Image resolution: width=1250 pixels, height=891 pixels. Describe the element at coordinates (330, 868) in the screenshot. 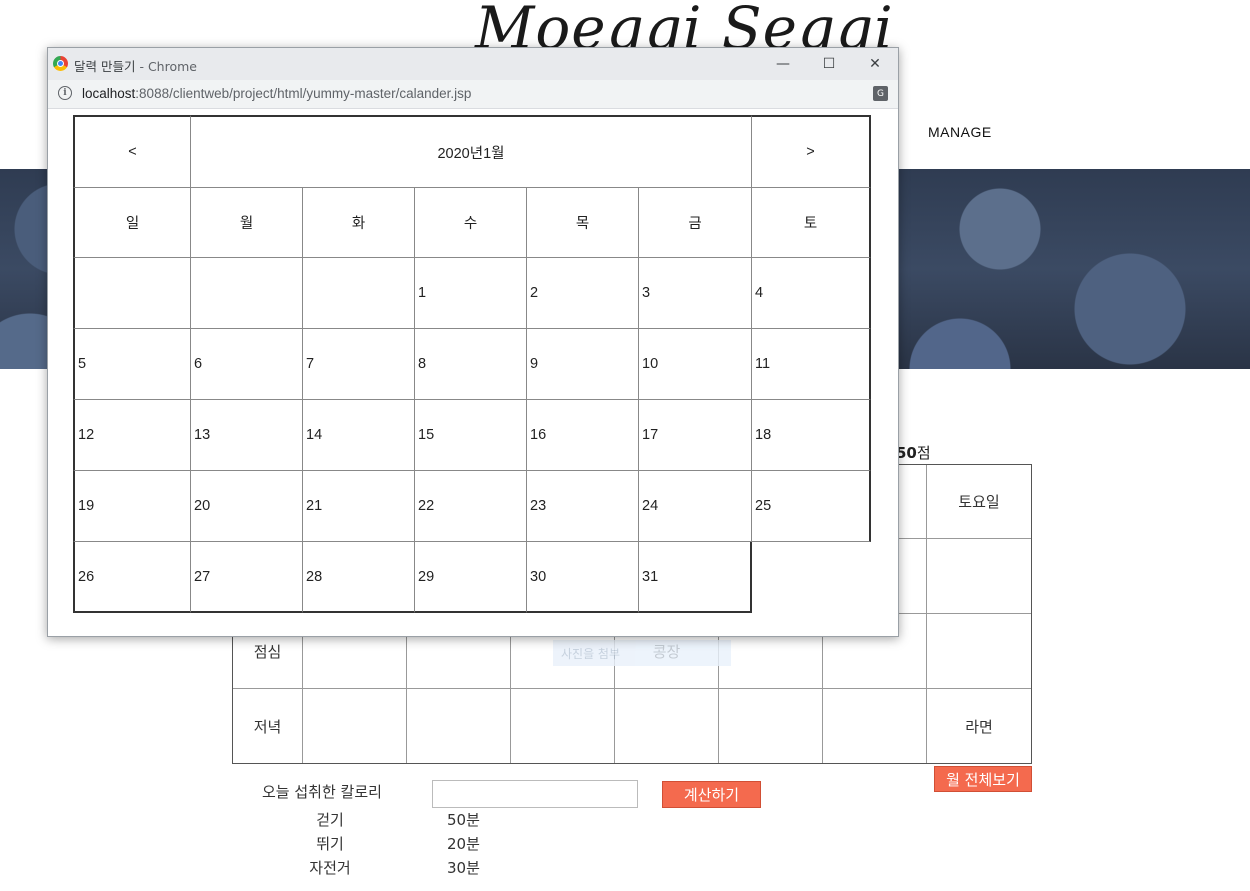

I see `exercise-name-bike: 자전거` at that location.